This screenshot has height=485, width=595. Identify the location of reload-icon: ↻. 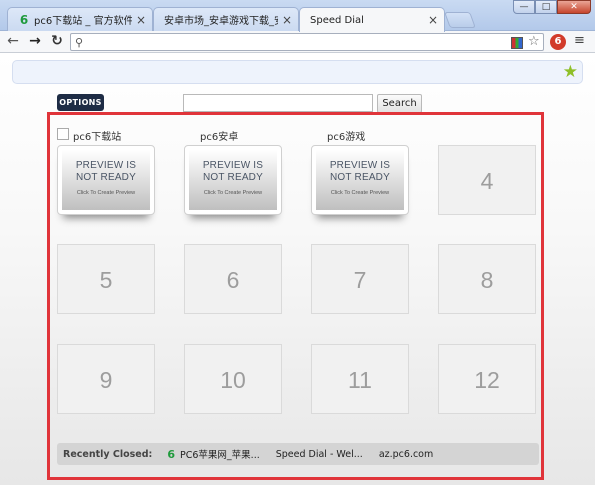
(57, 41).